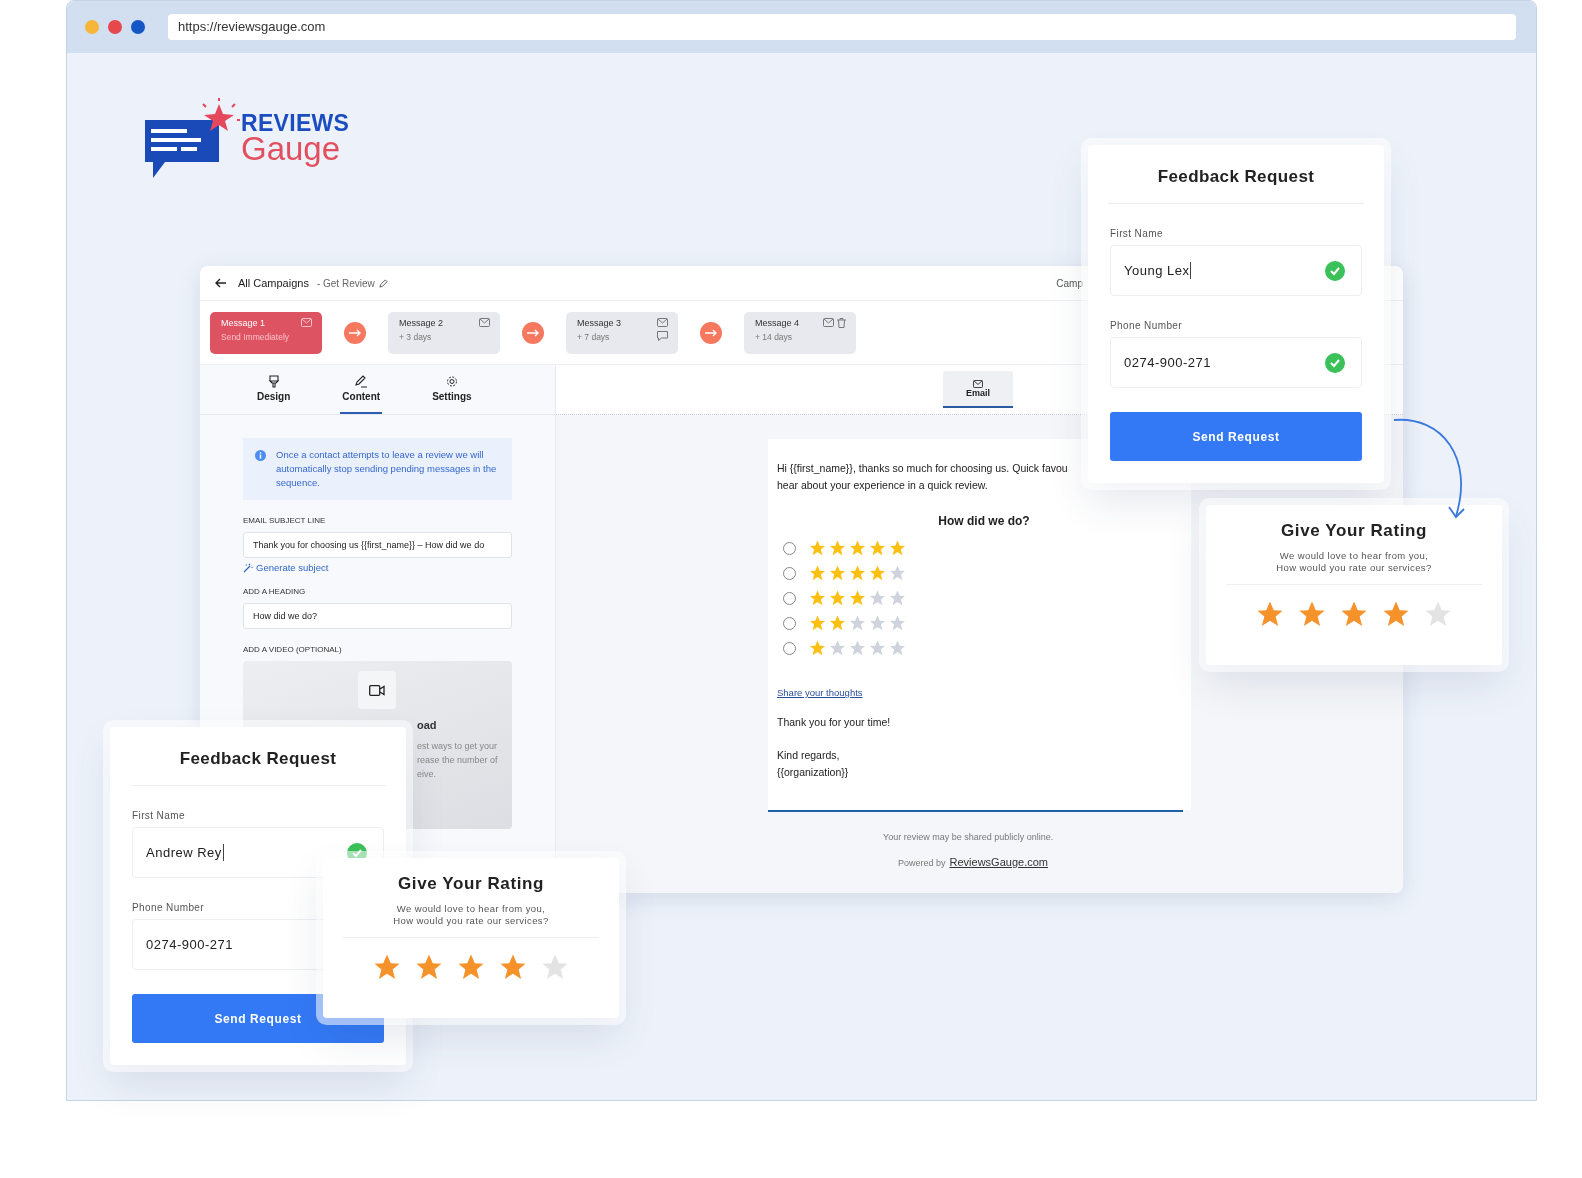  I want to click on email-text: Hi {{first_name}}, thanks so much for choosing us. Quick favou, so click(922, 468).